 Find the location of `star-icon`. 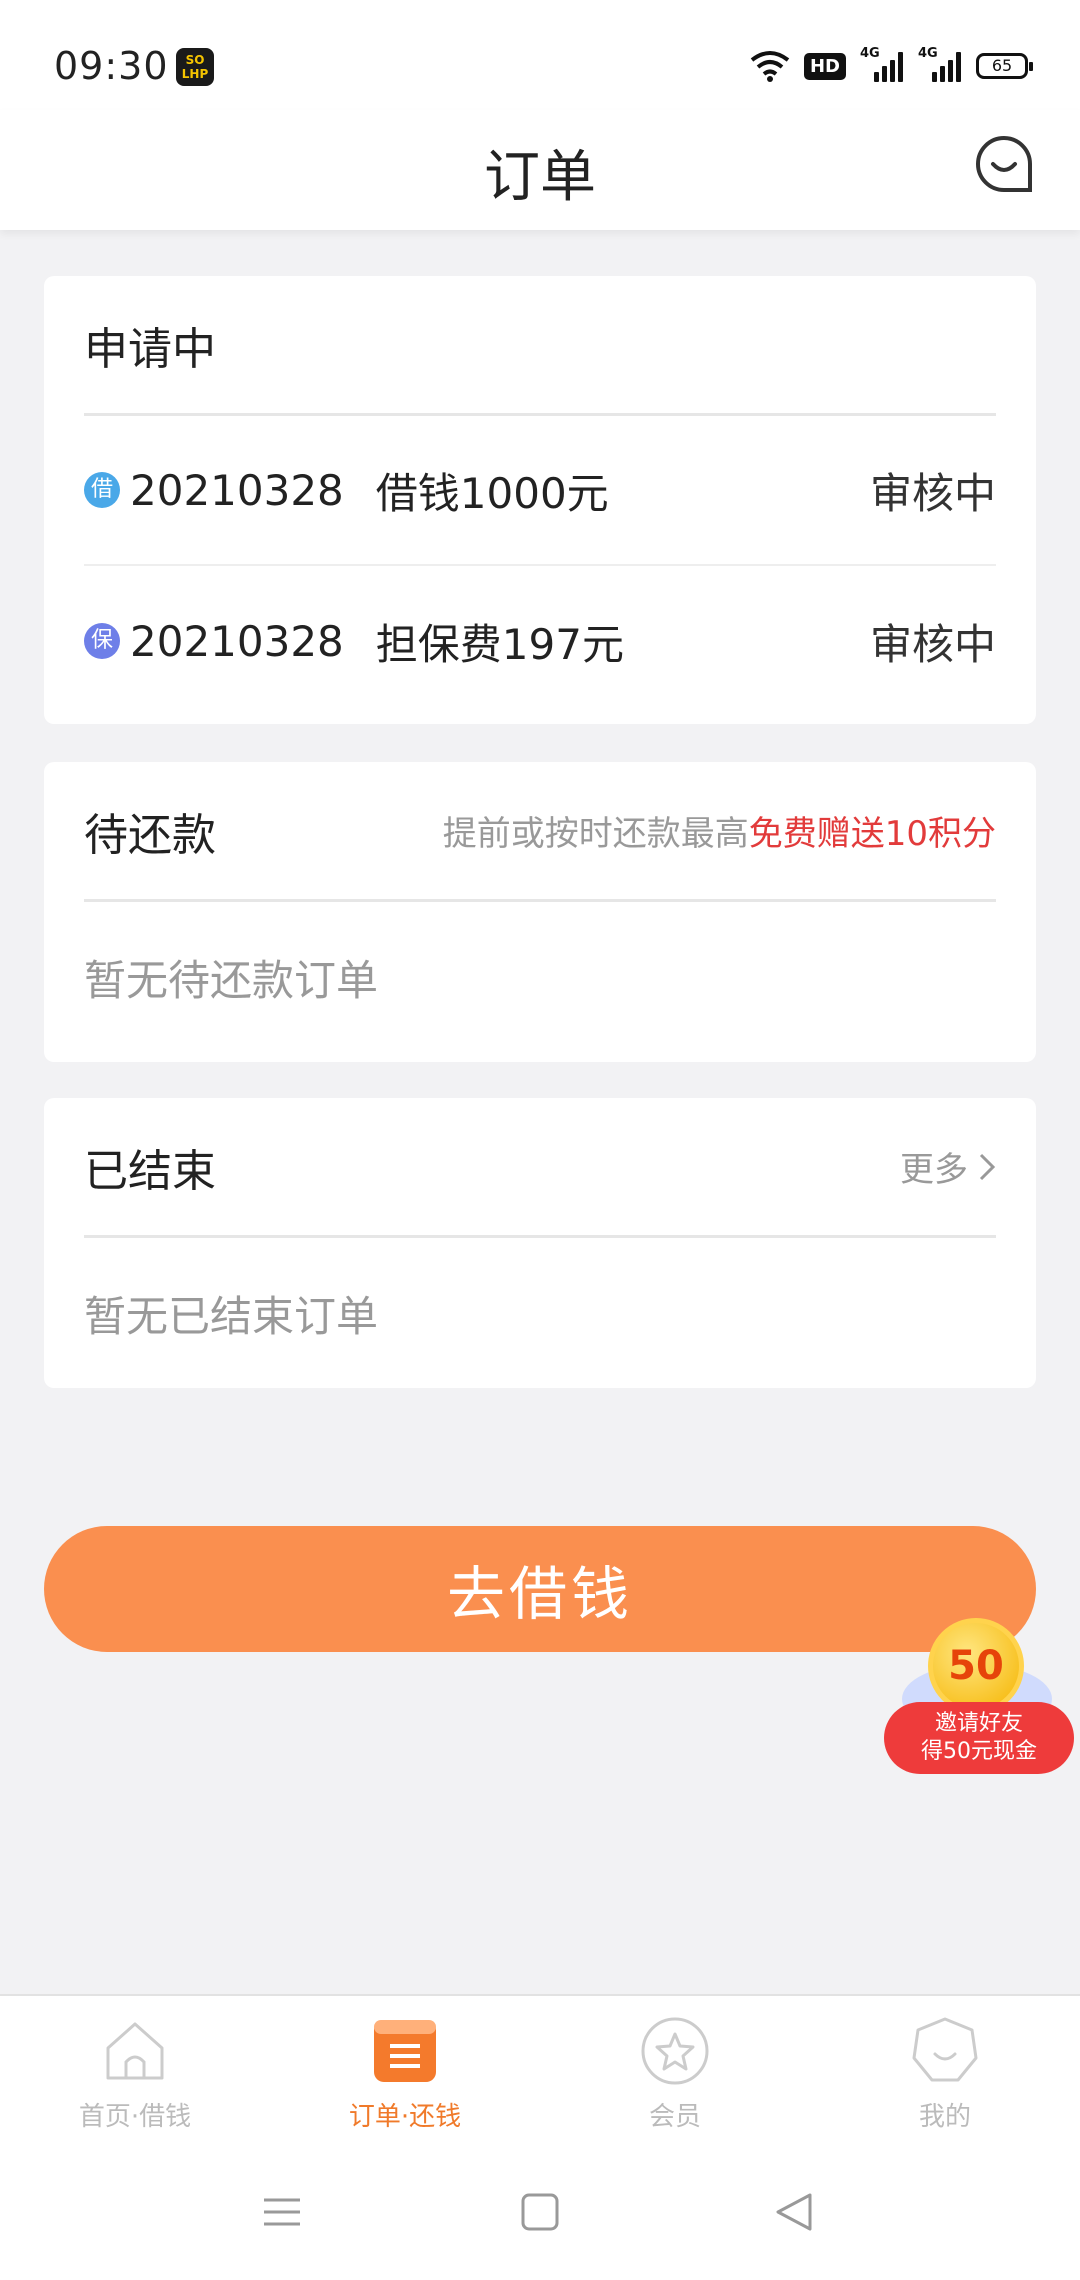

star-icon is located at coordinates (675, 2051).